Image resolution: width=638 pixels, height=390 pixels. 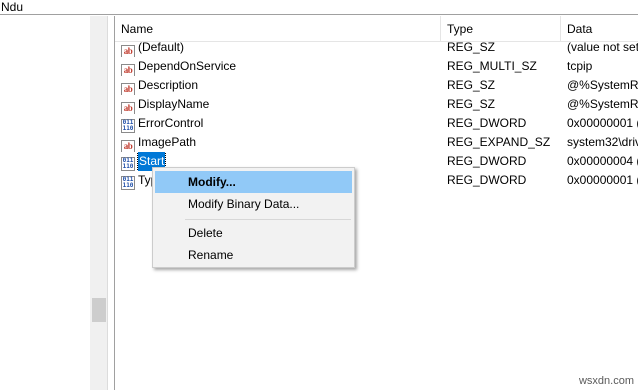 I want to click on table-row: abImagePath REG_EXPAND_SZ system32\drivers, so click(x=376, y=142).